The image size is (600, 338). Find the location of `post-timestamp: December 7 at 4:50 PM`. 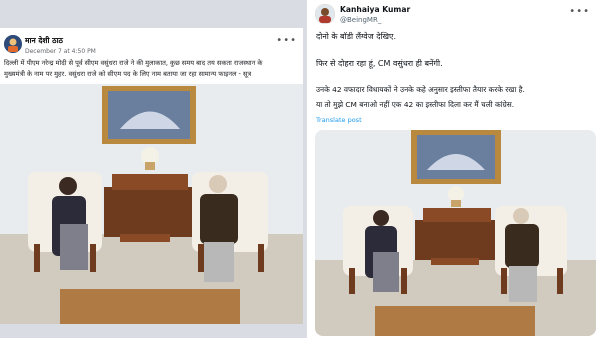

post-timestamp: December 7 at 4:50 PM is located at coordinates (60, 51).